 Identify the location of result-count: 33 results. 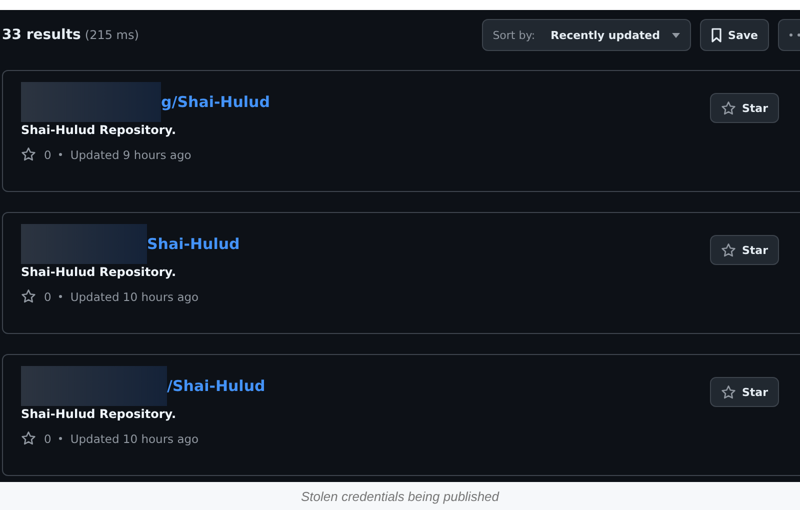
(41, 35).